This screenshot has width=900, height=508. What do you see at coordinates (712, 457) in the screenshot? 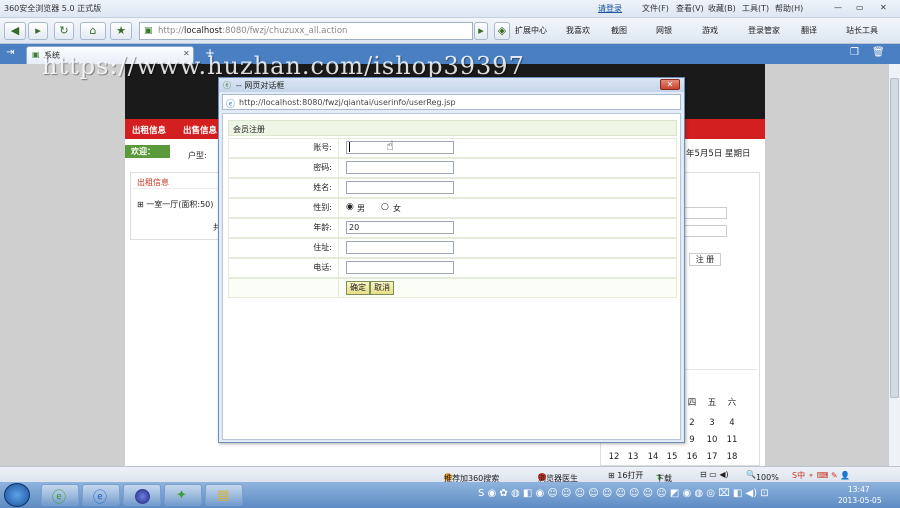
I see `calendar-day: 17` at bounding box center [712, 457].